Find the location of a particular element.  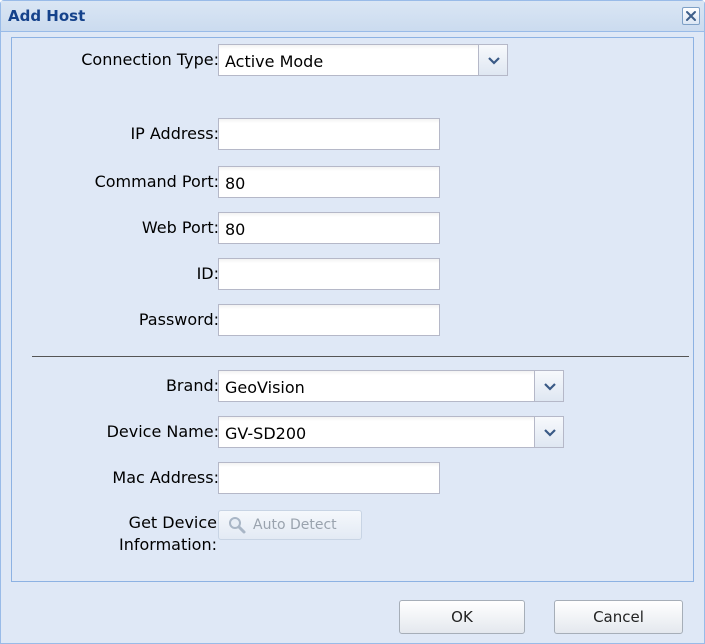

command-port-input: 80 is located at coordinates (329, 182).